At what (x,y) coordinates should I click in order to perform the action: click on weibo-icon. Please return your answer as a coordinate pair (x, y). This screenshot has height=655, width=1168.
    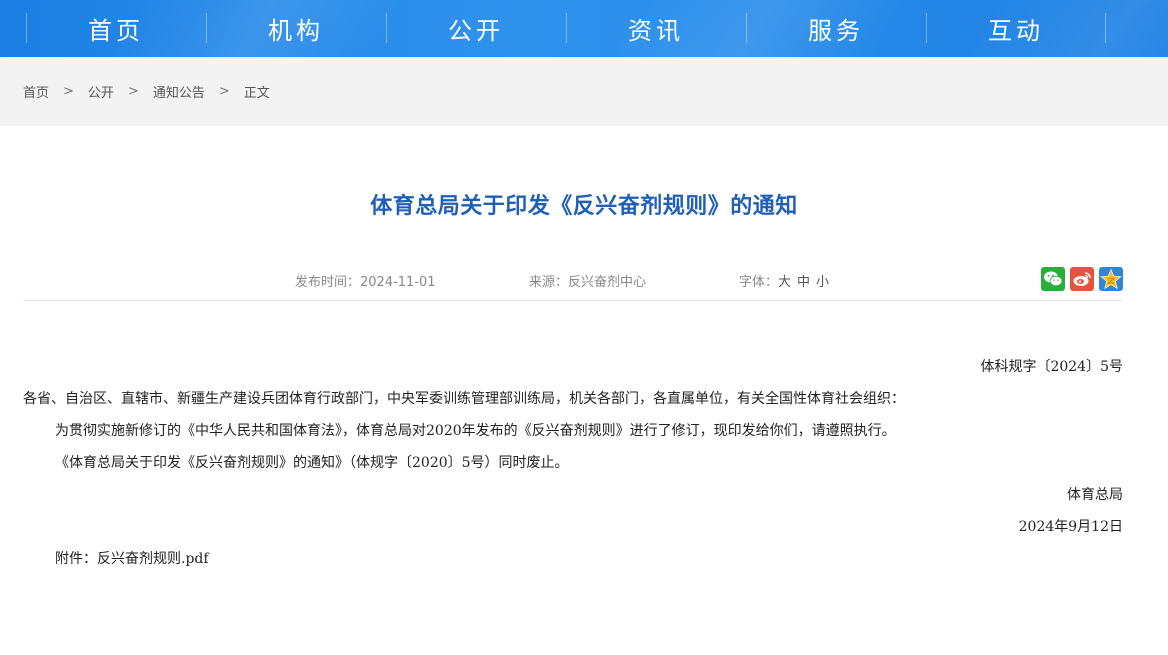
    Looking at the image, I should click on (1082, 279).